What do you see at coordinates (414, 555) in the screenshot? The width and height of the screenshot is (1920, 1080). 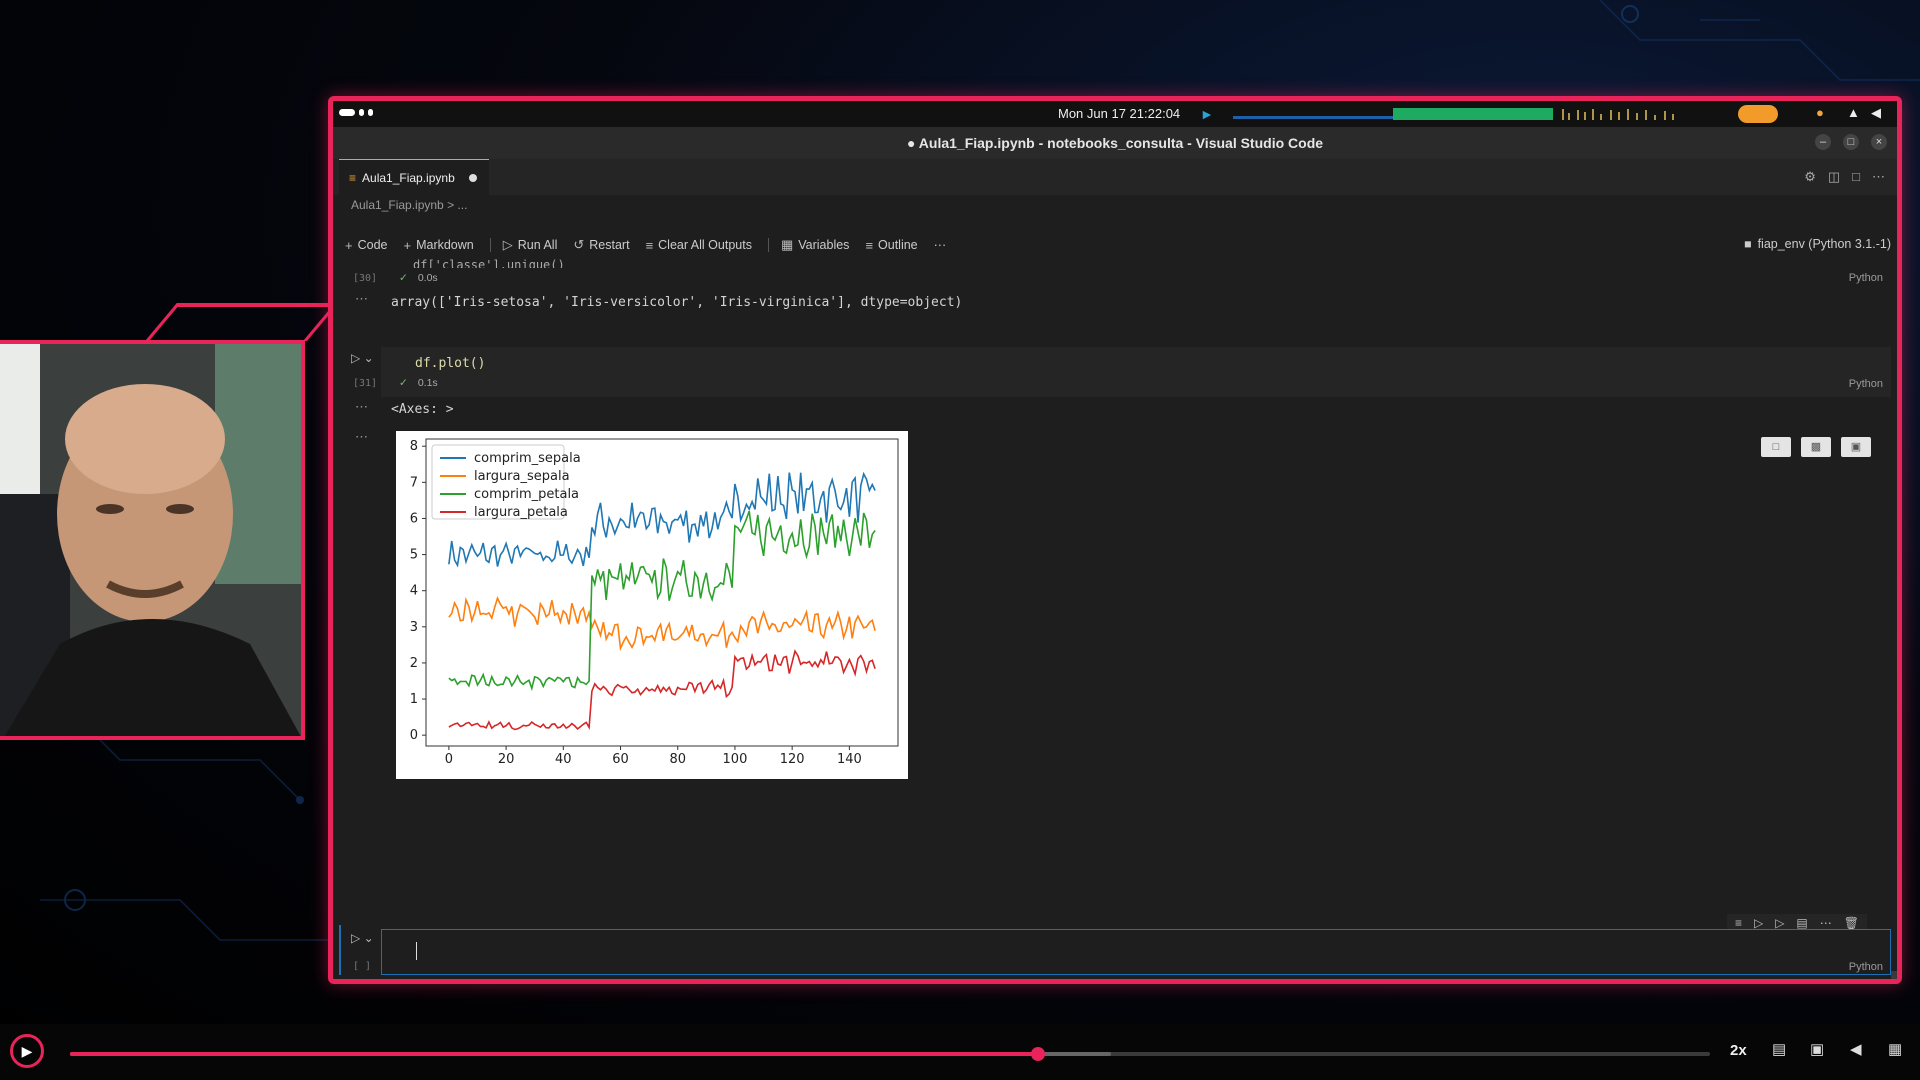 I see `y-tick-label: 5` at bounding box center [414, 555].